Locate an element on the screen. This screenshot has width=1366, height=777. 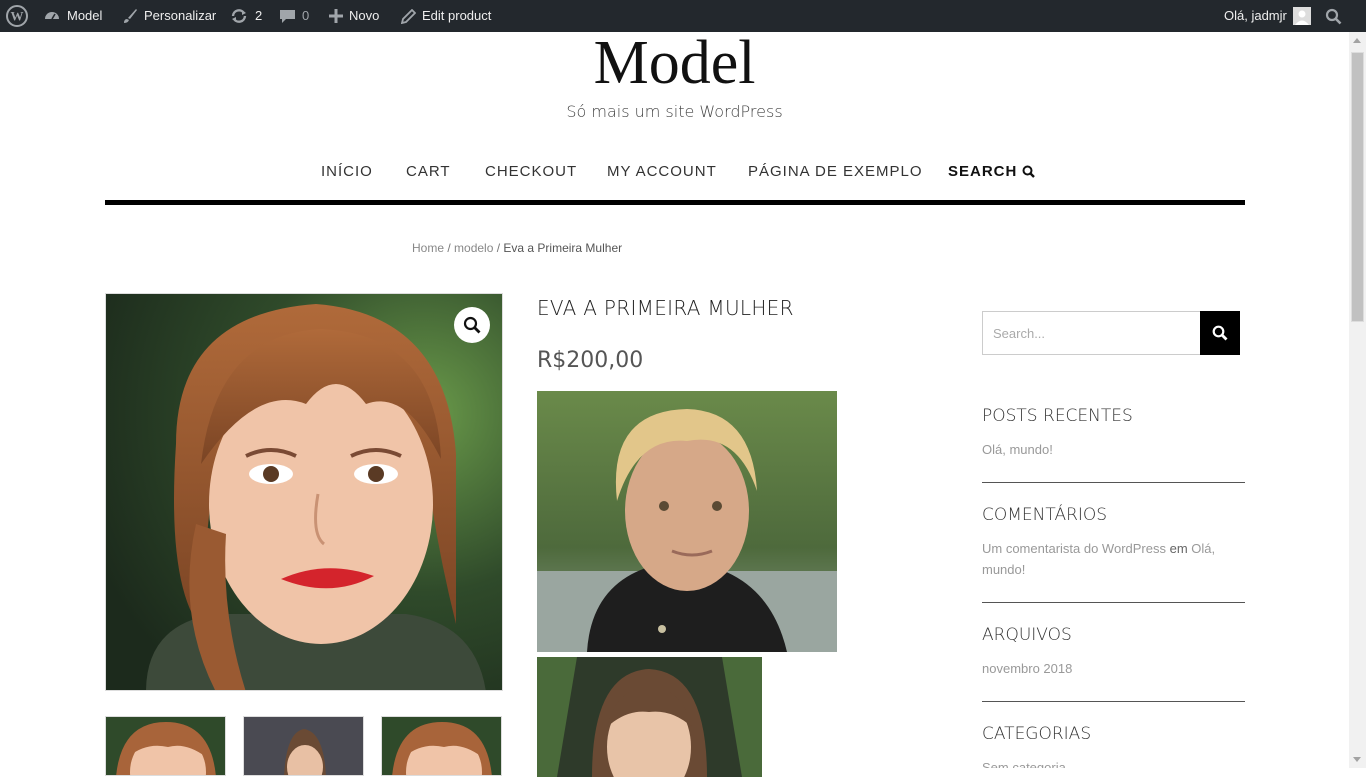
widget-title-categories: CATEGORIAS is located at coordinates (1037, 734).